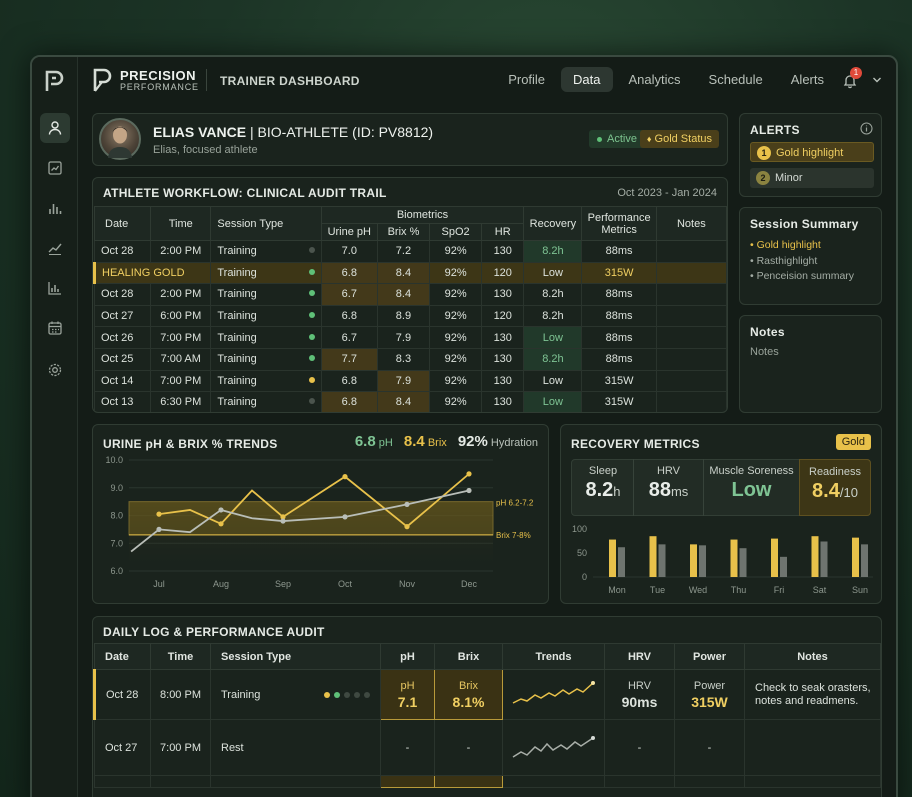 Image resolution: width=912 pixels, height=797 pixels. I want to click on col-trends: Trends, so click(553, 656).